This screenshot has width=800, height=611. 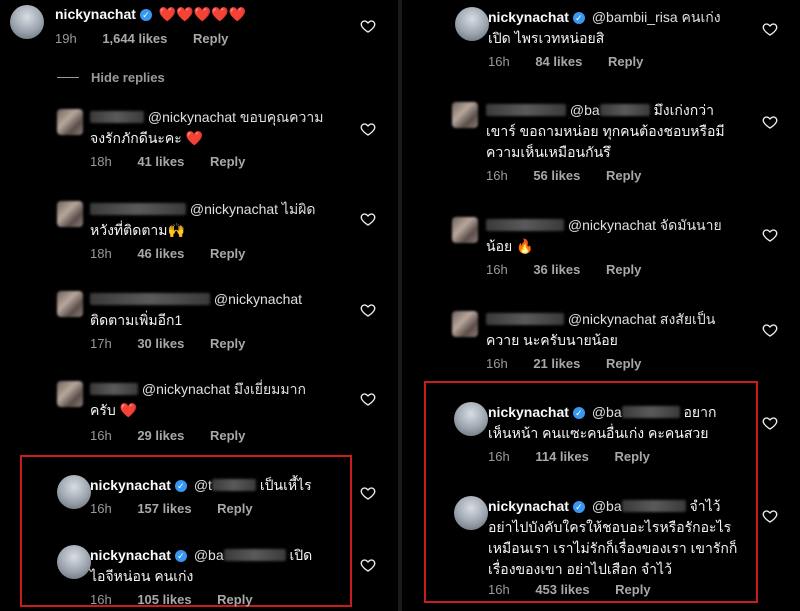 What do you see at coordinates (580, 569) in the screenshot?
I see `comment-text-line4: เรื่องของเขา อย่าไปเสือก จำไว้` at bounding box center [580, 569].